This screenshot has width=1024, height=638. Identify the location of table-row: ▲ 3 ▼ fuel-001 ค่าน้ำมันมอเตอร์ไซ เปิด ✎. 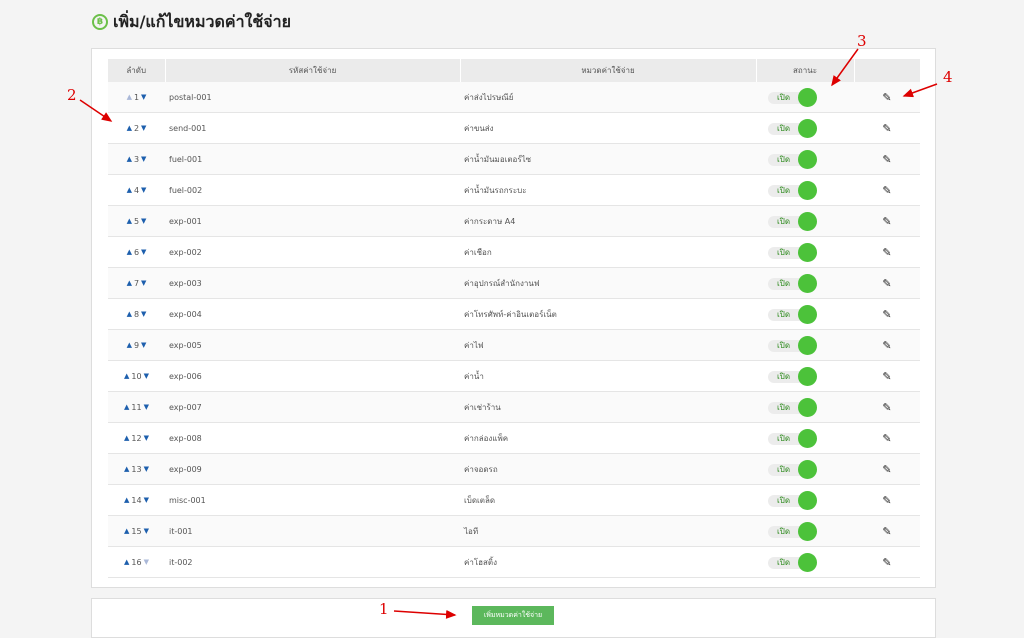
(514, 159).